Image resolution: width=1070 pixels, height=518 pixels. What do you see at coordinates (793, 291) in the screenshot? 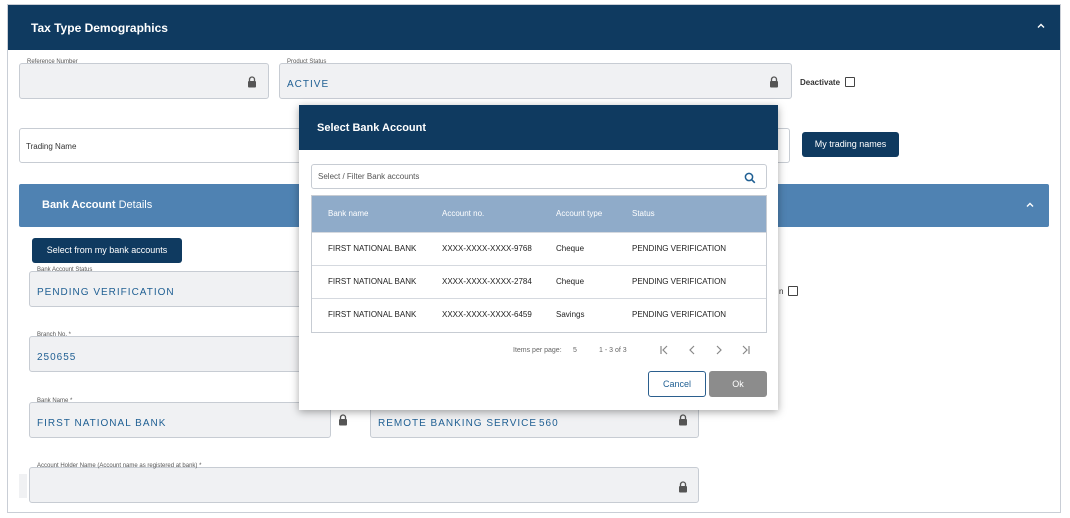
I see `right-checkbox` at bounding box center [793, 291].